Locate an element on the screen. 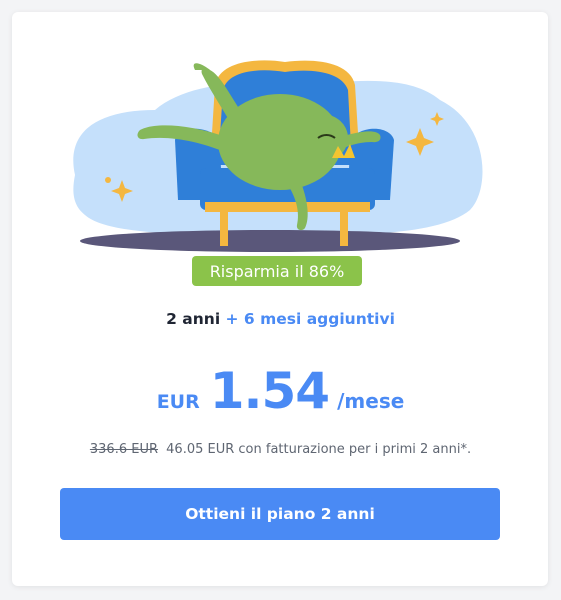 The width and height of the screenshot is (561, 600). plan-duration-line: 2 anni + 6 mesi aggiuntivi is located at coordinates (280, 319).